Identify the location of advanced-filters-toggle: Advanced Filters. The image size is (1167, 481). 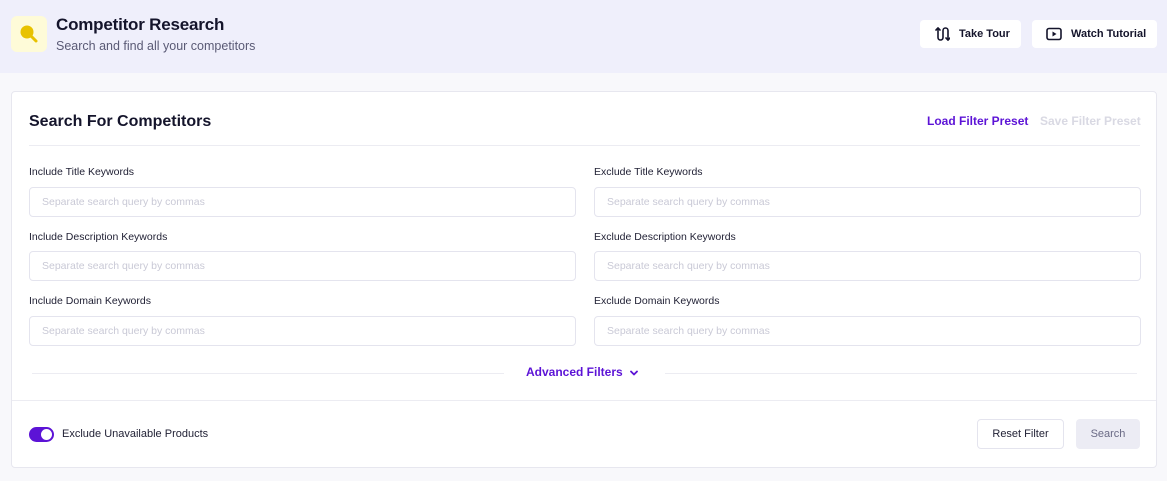
(582, 372).